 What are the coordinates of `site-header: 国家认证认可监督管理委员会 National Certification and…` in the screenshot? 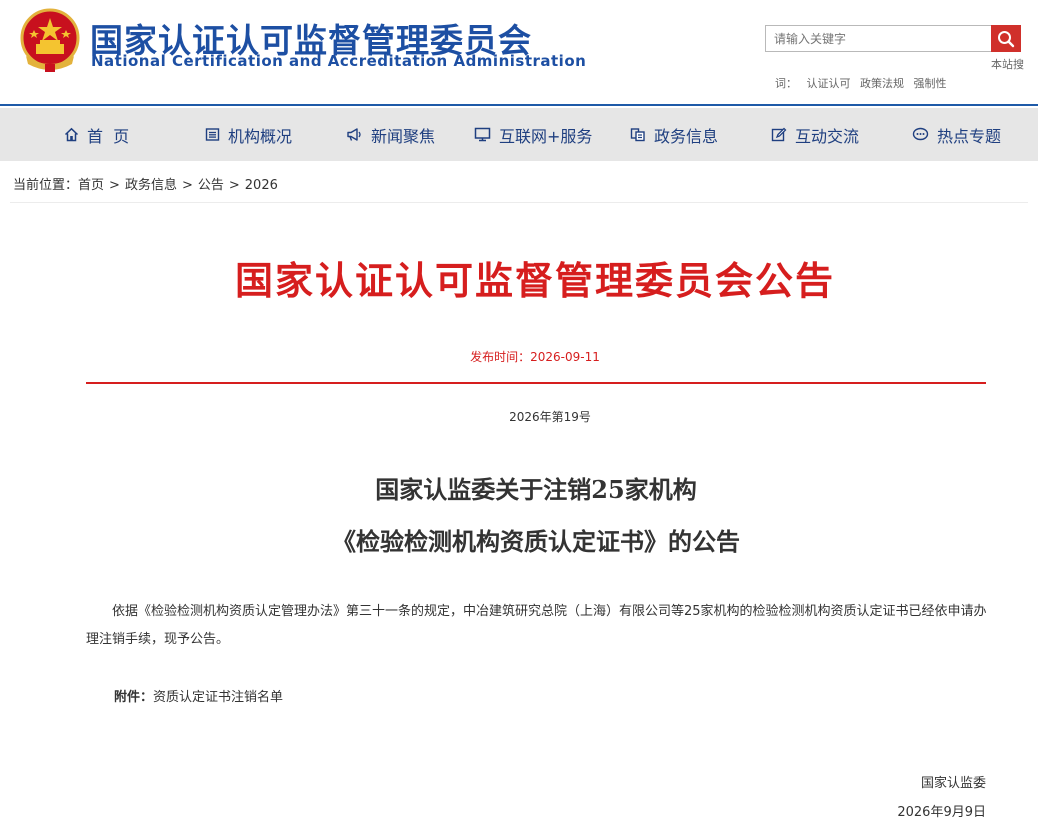 It's located at (519, 53).